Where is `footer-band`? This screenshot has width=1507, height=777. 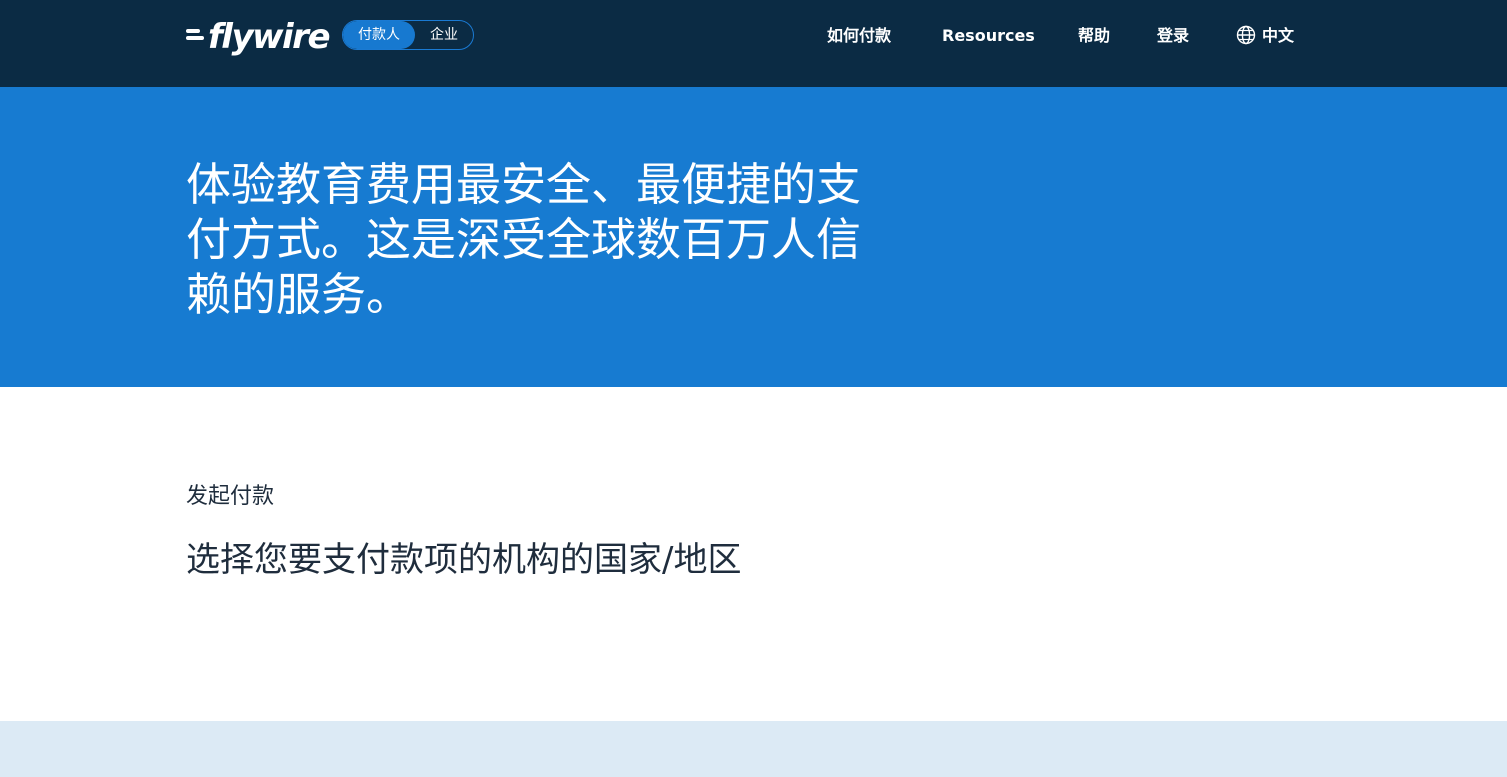
footer-band is located at coordinates (753, 749).